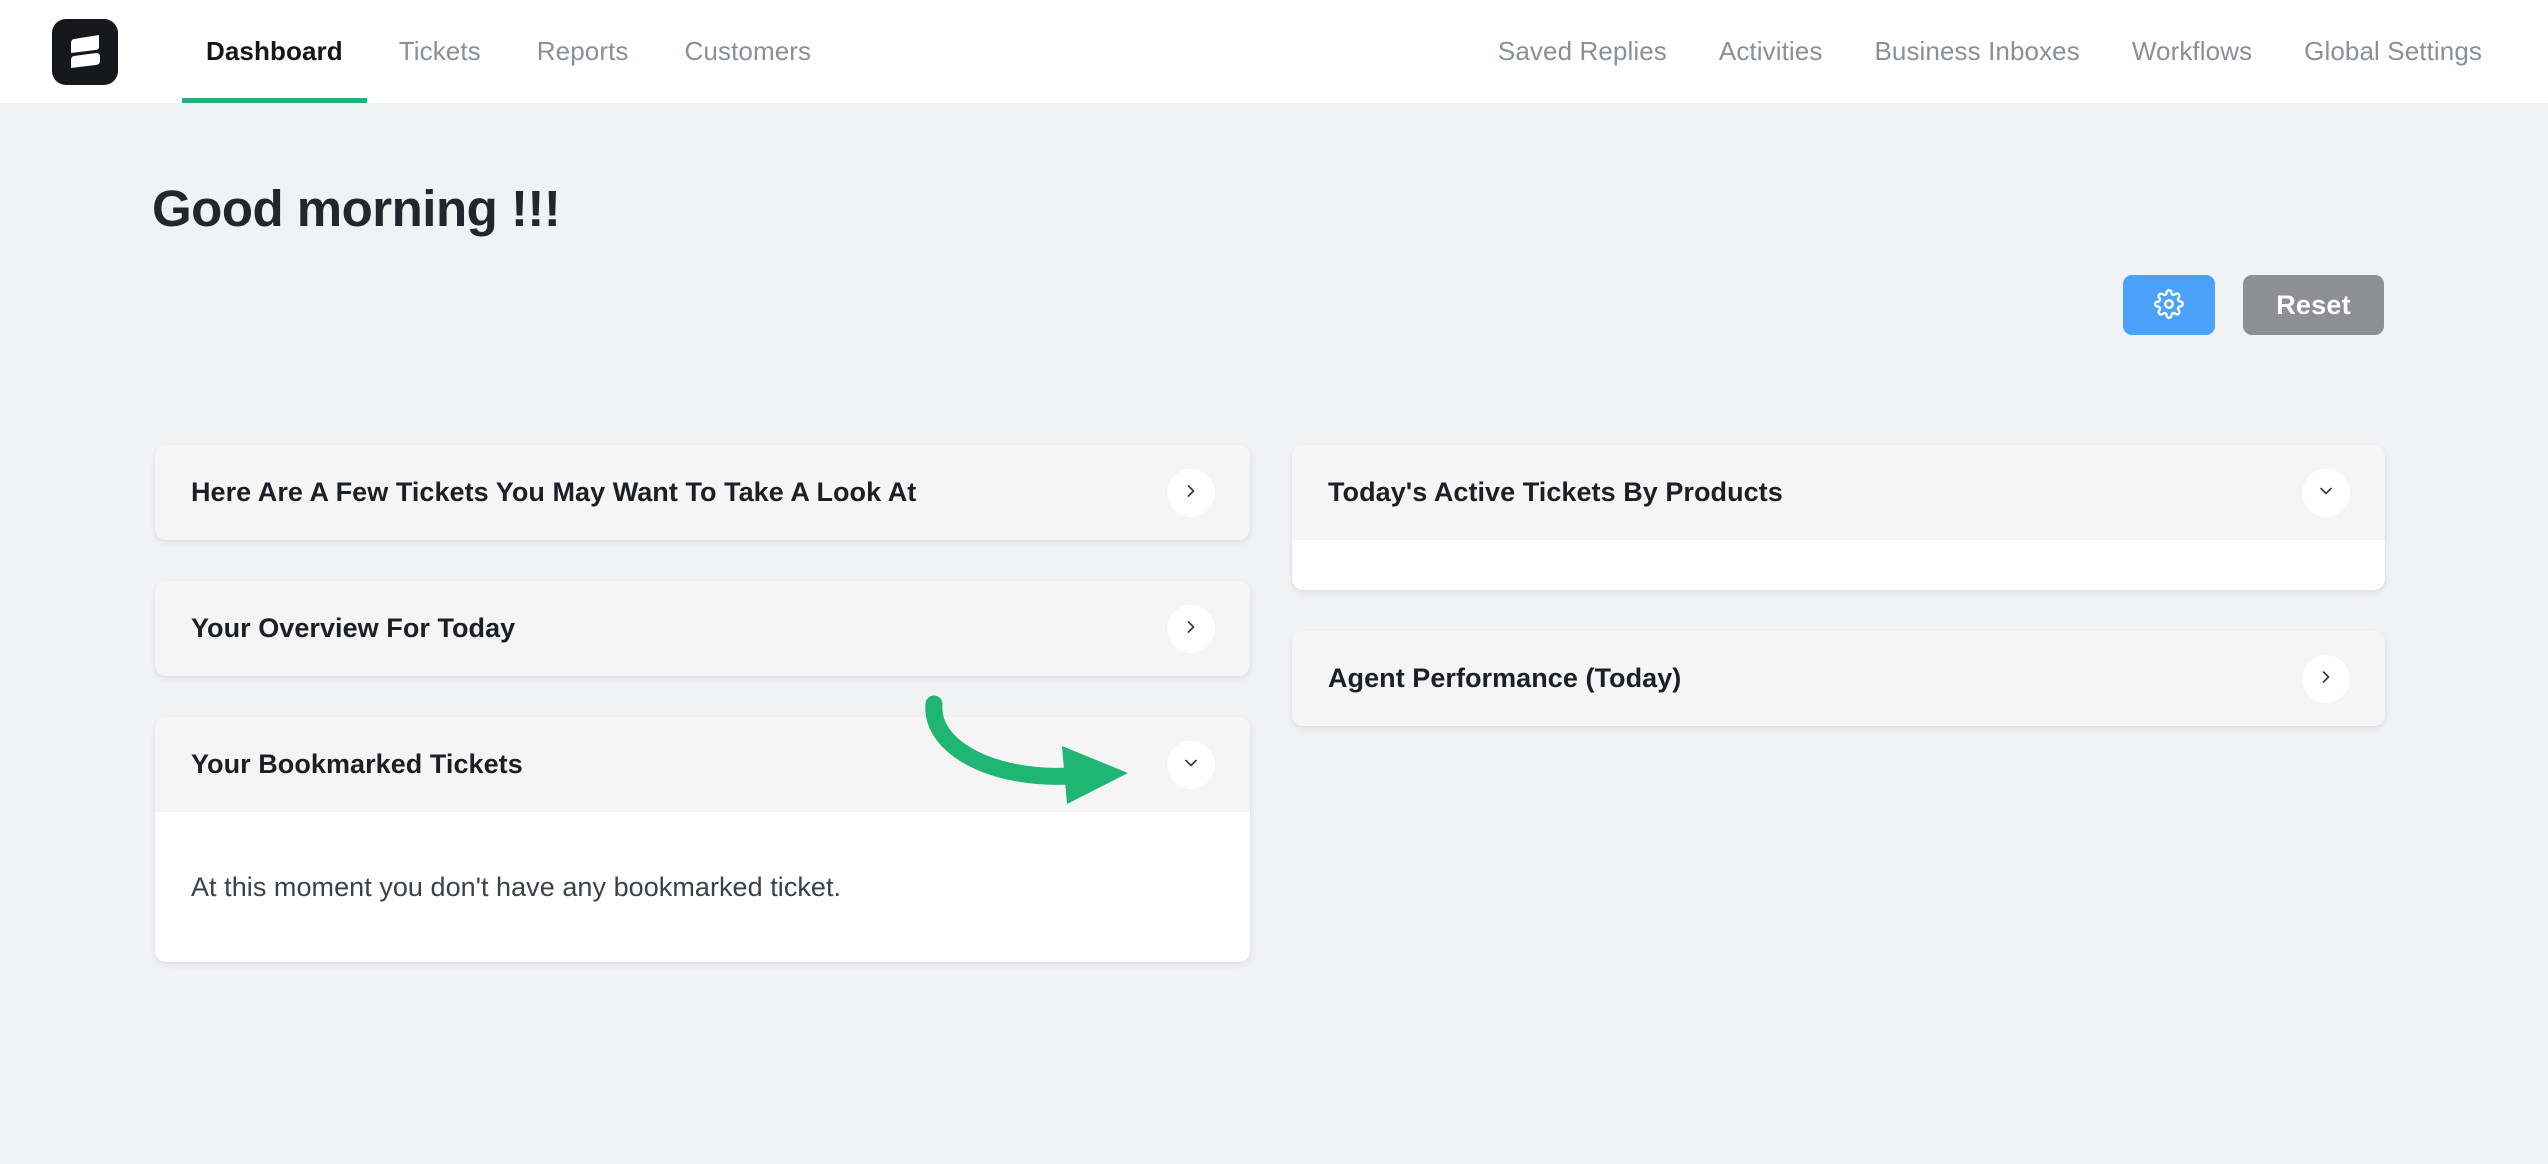  I want to click on card-agent-performance-header: Agent Performance (Today), so click(1838, 678).